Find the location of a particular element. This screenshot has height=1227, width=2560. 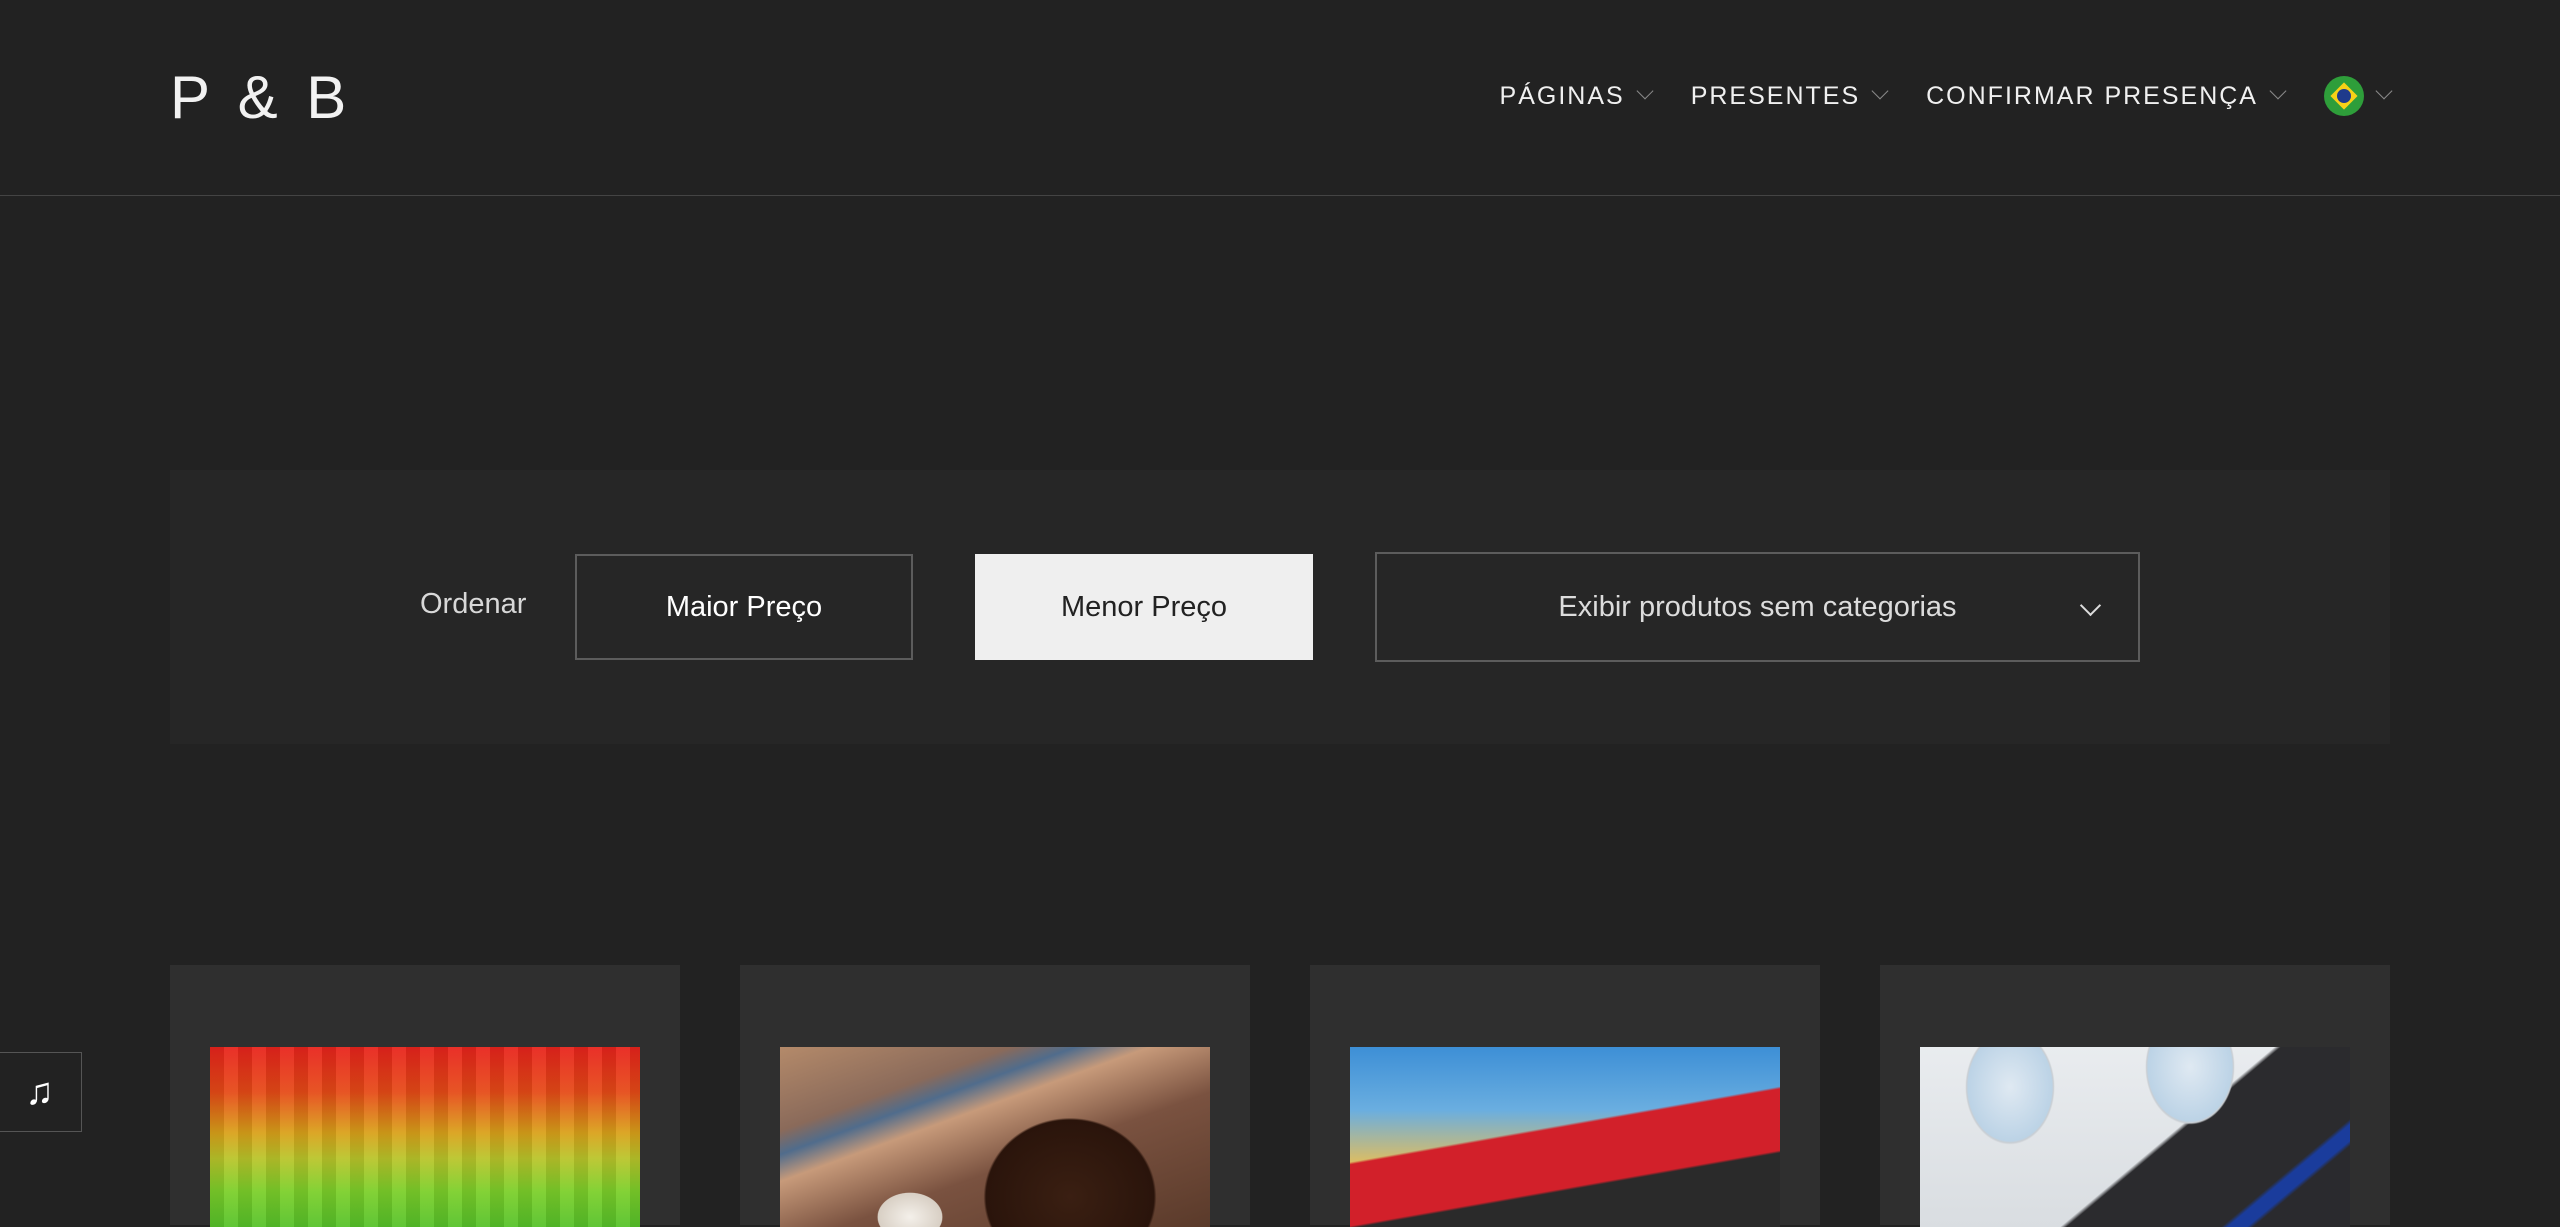

nav-item-confirmar-presenca: CONFIRMAR PRESENÇA is located at coordinates (2106, 96).